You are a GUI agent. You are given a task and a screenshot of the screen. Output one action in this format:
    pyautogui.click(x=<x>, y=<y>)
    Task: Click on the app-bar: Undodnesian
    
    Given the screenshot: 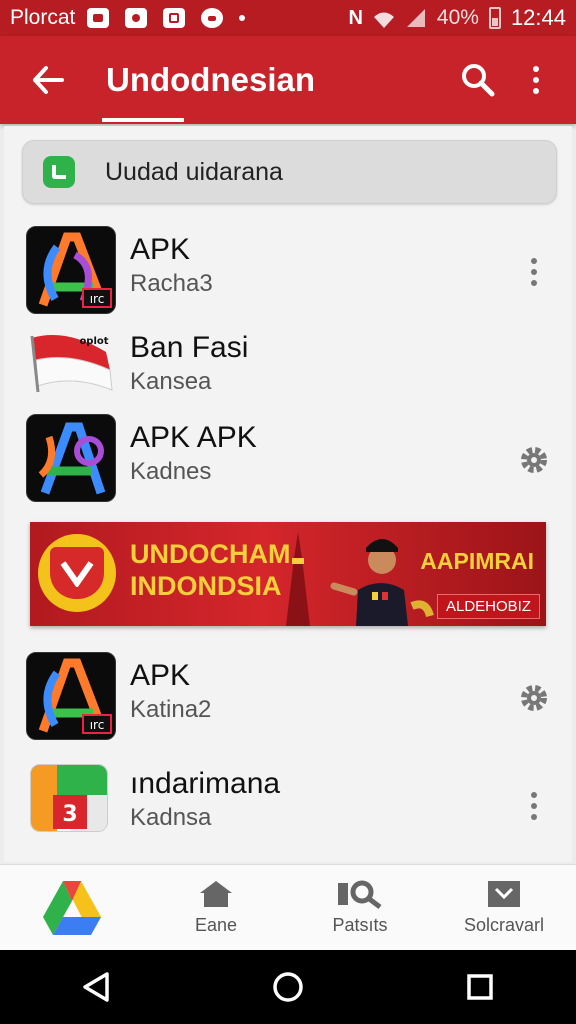 What is the action you would take?
    pyautogui.click(x=288, y=80)
    